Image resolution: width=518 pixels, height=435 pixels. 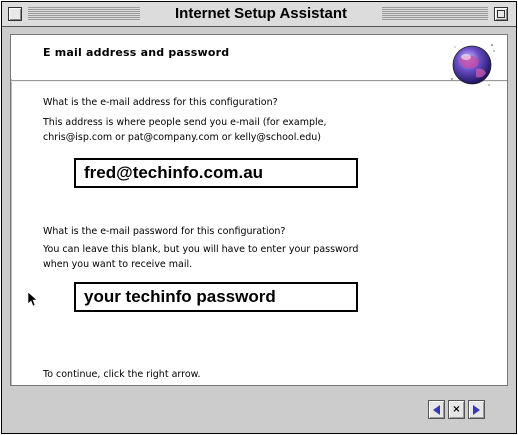 I want to click on back-arrow-button, so click(x=436, y=409).